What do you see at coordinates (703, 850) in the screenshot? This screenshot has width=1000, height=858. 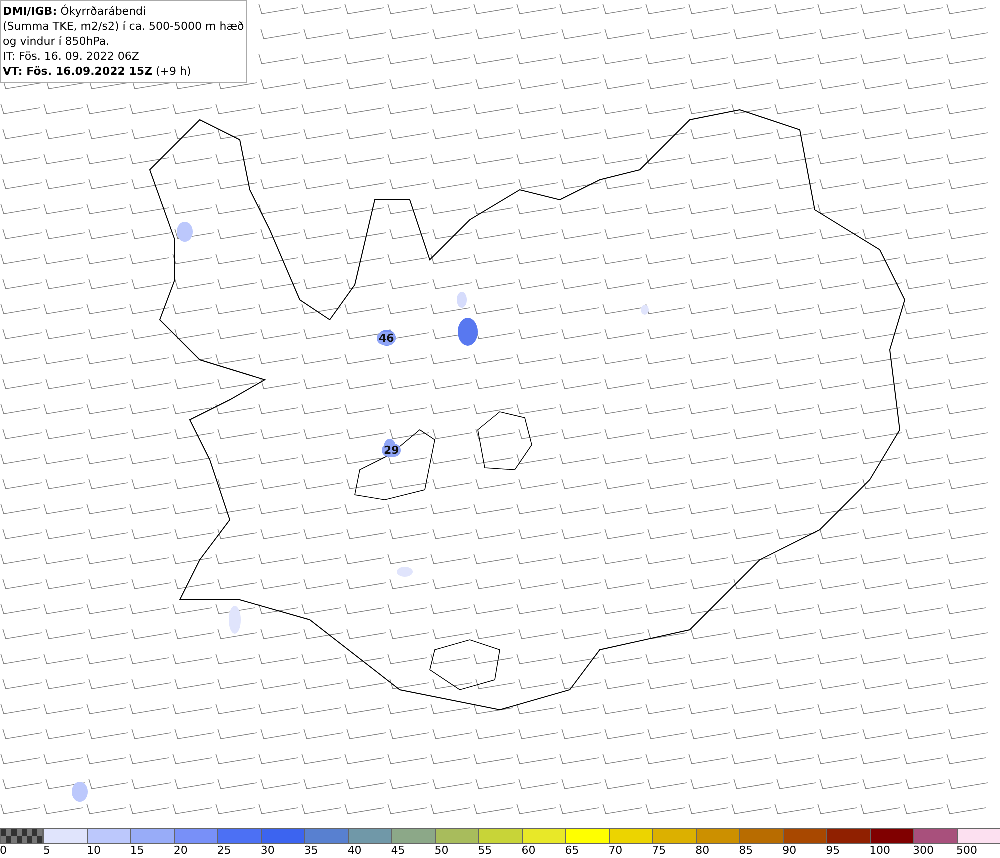 I see `scale-label: 80` at bounding box center [703, 850].